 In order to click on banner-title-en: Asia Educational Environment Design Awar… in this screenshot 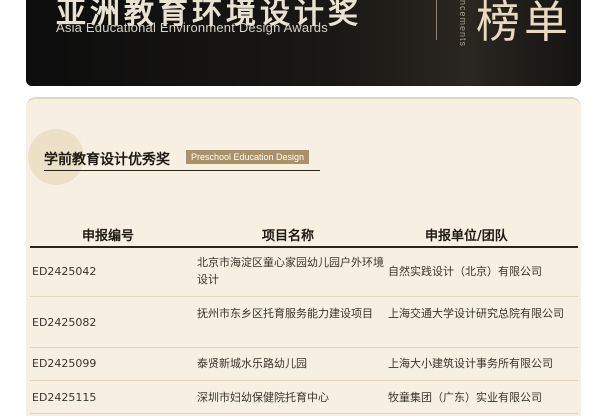, I will do `click(192, 27)`.